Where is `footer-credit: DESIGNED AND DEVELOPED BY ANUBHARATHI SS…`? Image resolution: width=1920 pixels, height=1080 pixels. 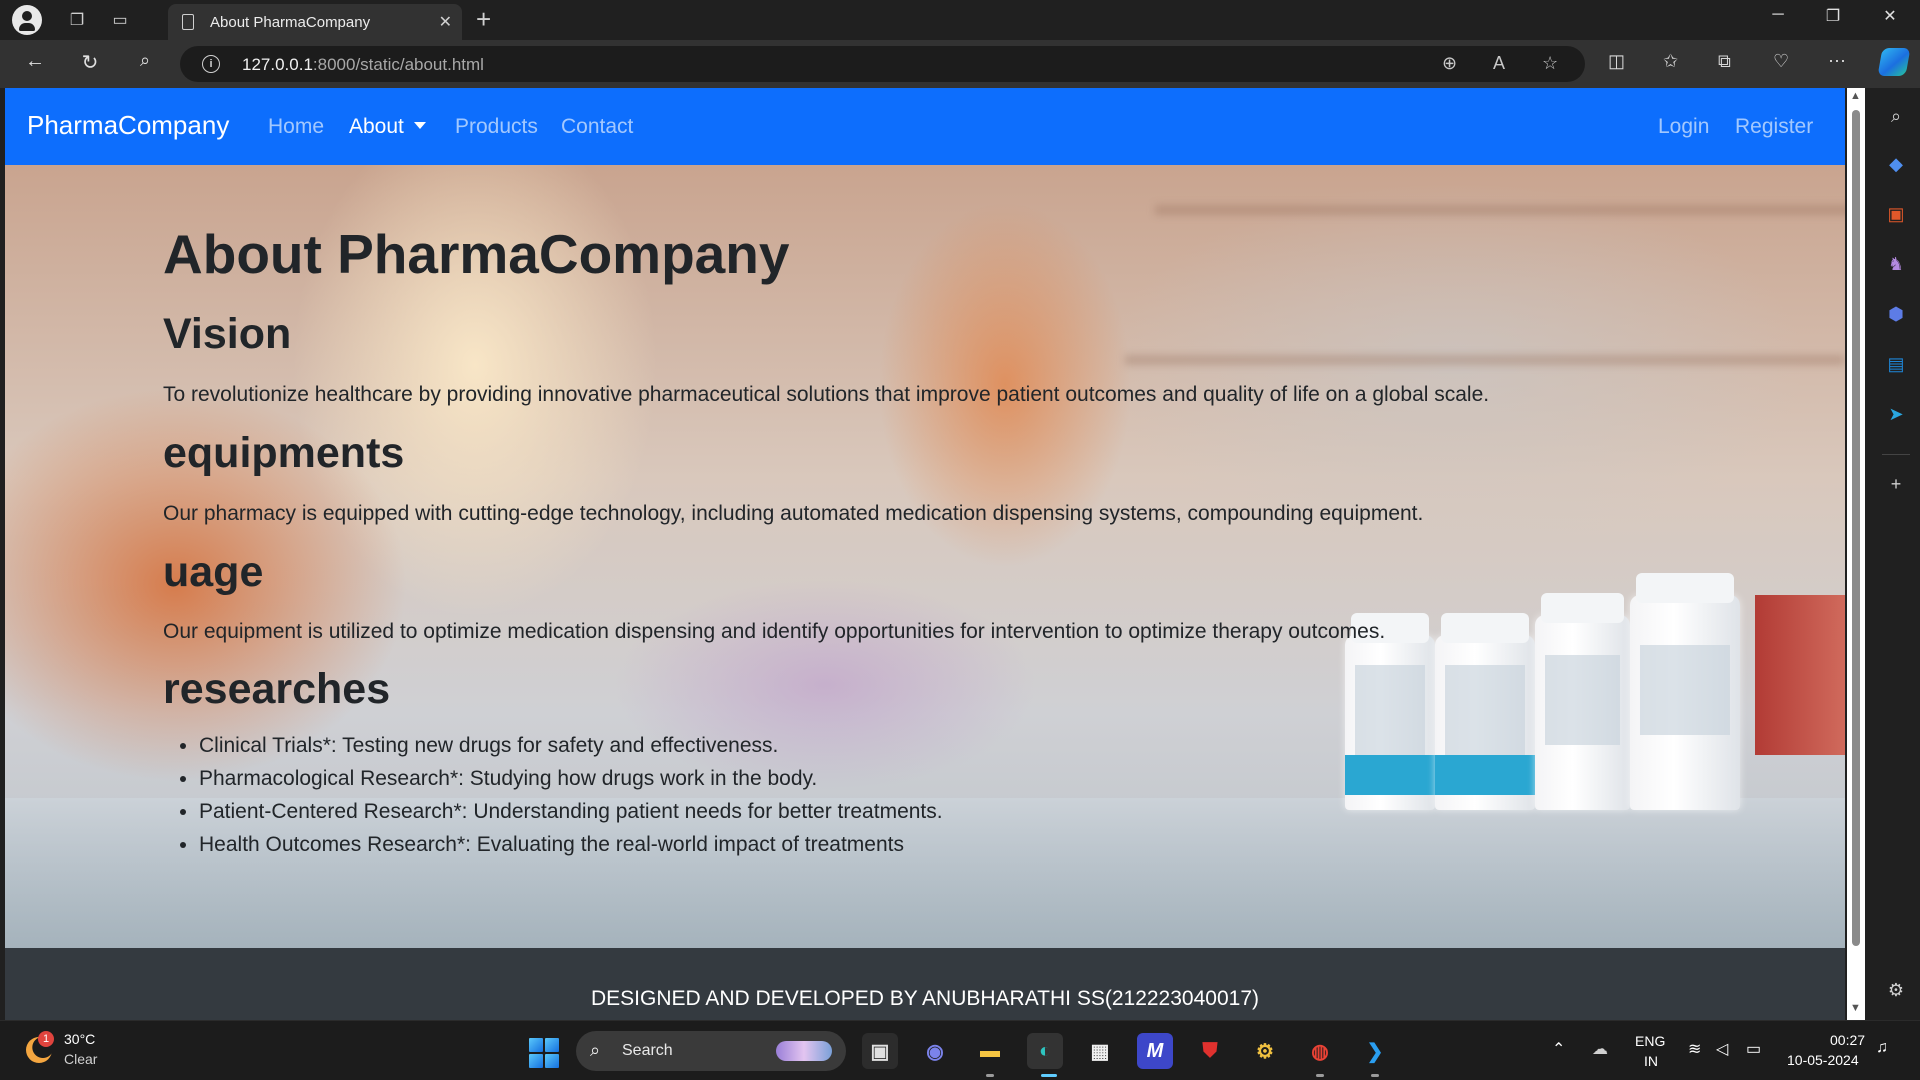
footer-credit: DESIGNED AND DEVELOPED BY ANUBHARATHI SS… is located at coordinates (924, 998).